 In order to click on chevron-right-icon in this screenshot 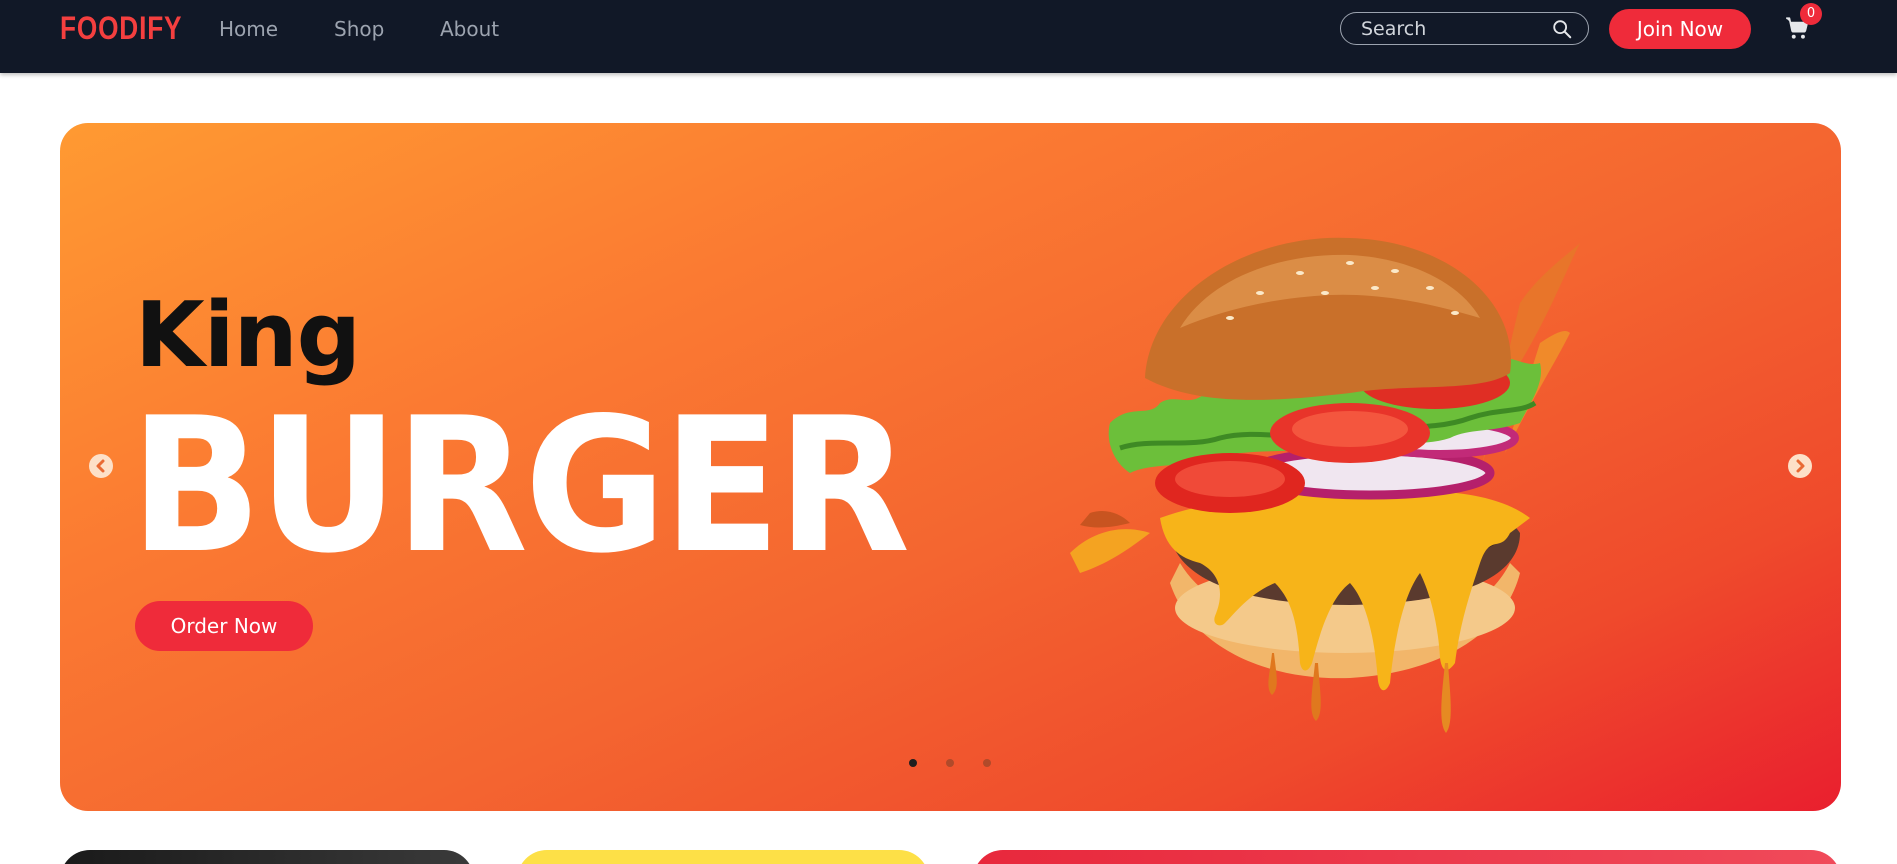, I will do `click(1800, 466)`.